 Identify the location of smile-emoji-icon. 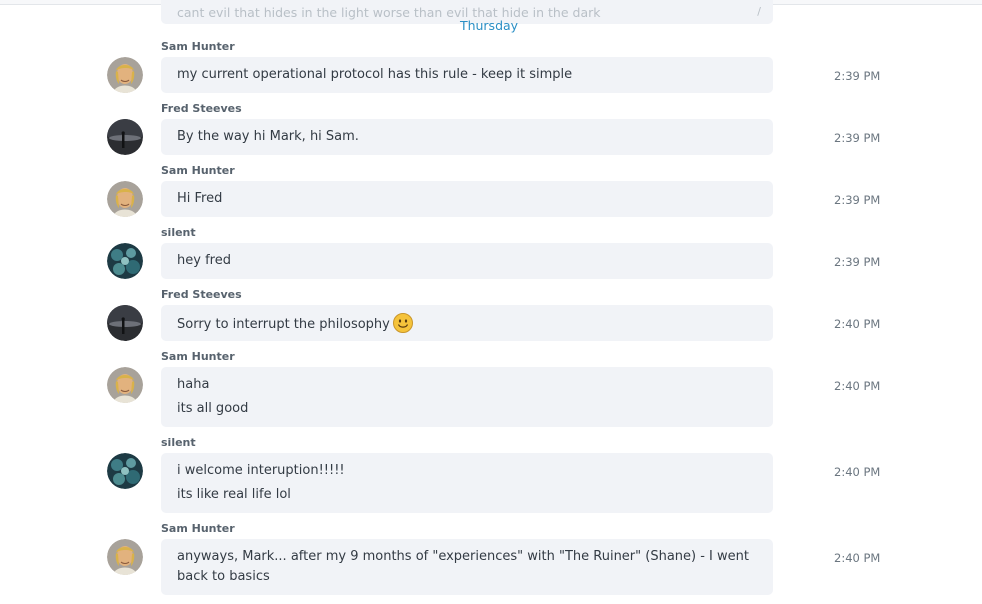
(402, 323).